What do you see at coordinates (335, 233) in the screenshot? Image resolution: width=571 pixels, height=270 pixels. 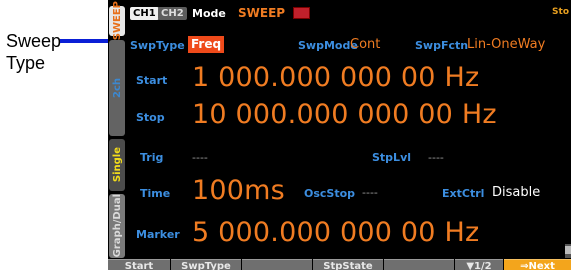 I see `marker-frequency-field: 5 000.000 000 00 Hz` at bounding box center [335, 233].